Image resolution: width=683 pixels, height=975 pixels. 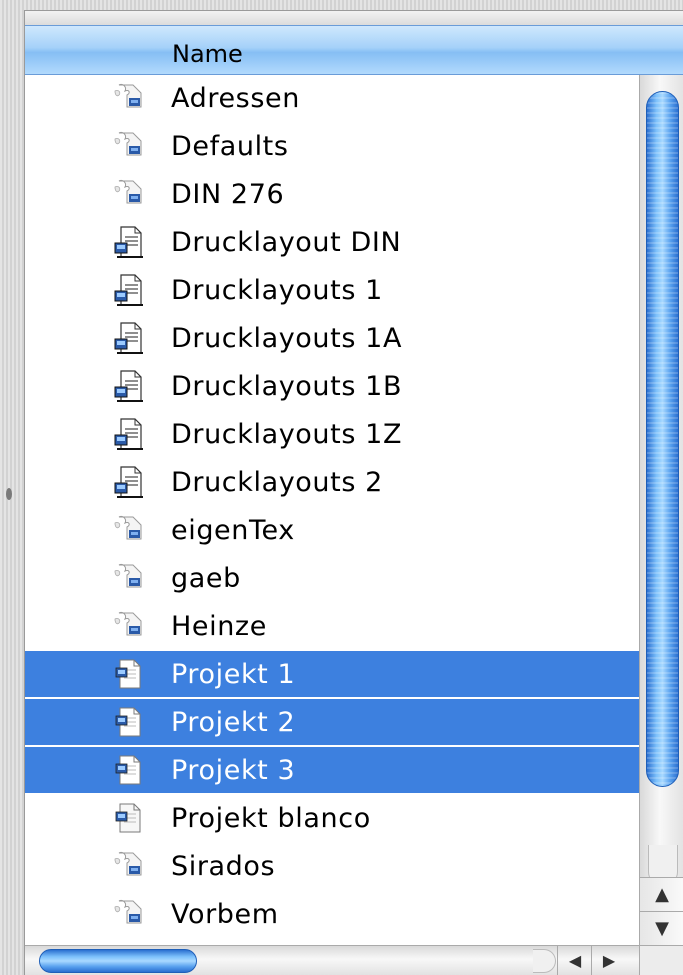 I want to click on list-item-label: gaeb, so click(x=206, y=578).